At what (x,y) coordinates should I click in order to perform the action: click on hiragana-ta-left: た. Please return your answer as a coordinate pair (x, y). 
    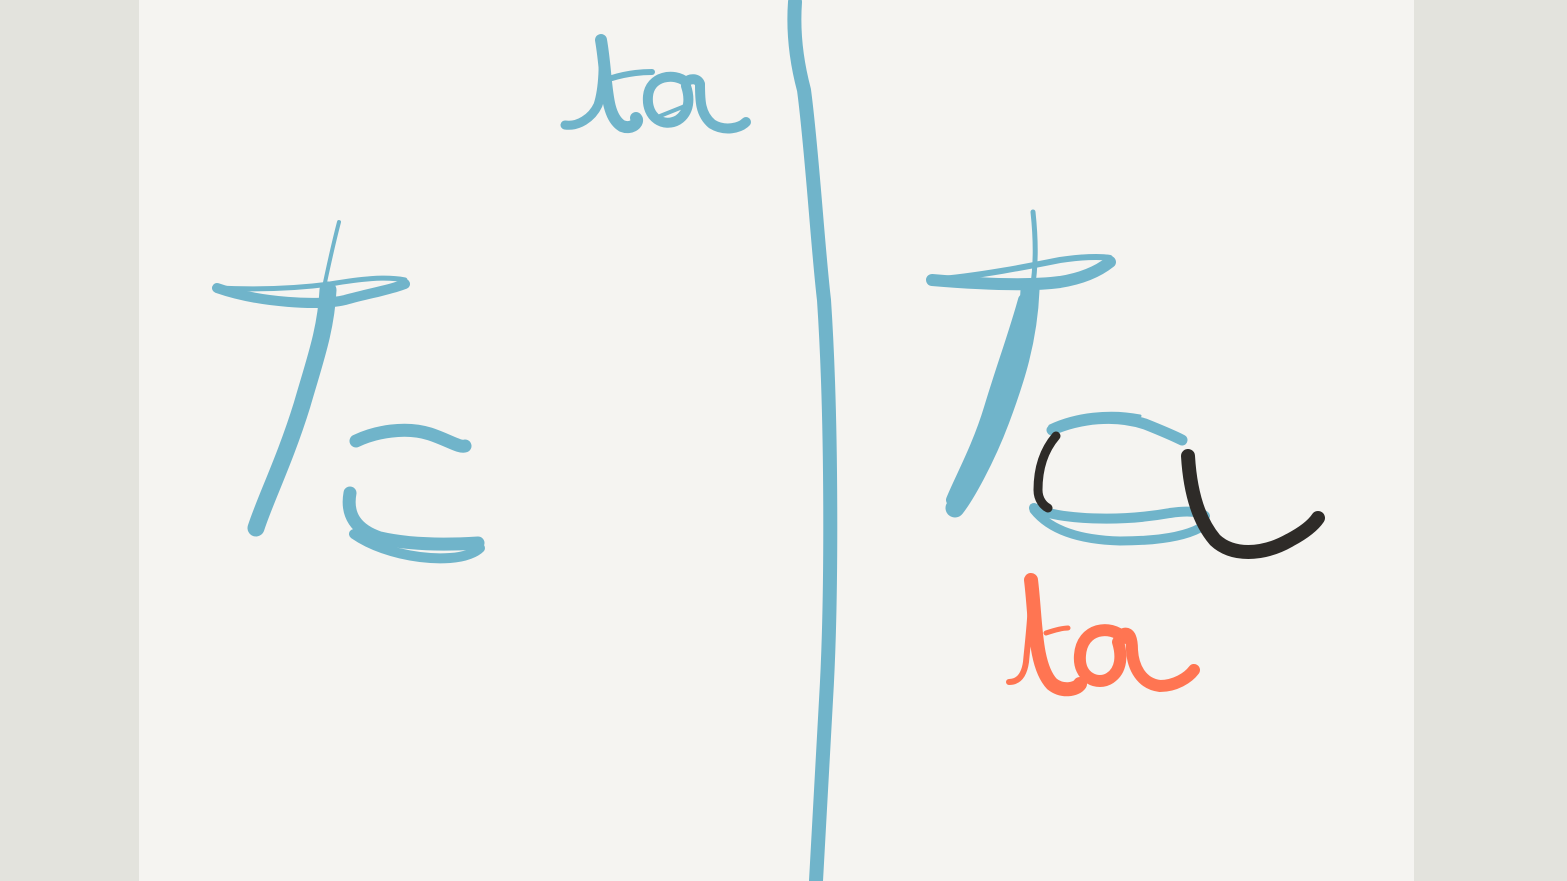
    Looking at the image, I should click on (348, 392).